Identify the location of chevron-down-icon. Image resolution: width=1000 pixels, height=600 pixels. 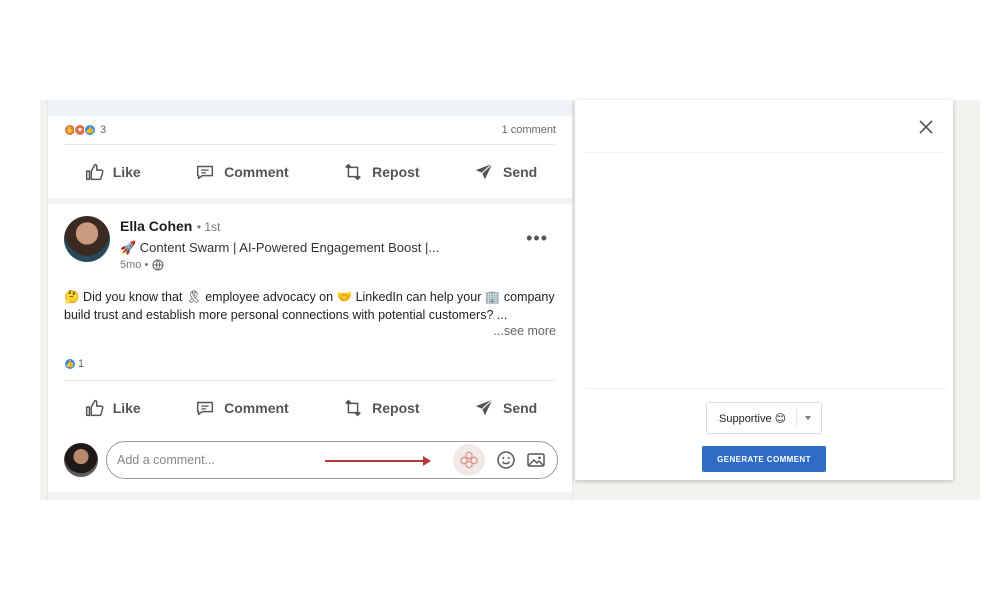
(808, 418).